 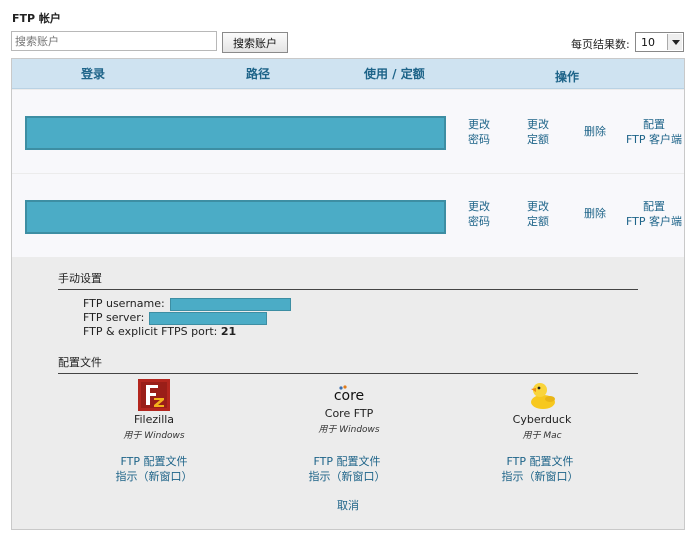 What do you see at coordinates (349, 413) in the screenshot?
I see `client-name: Core FTP` at bounding box center [349, 413].